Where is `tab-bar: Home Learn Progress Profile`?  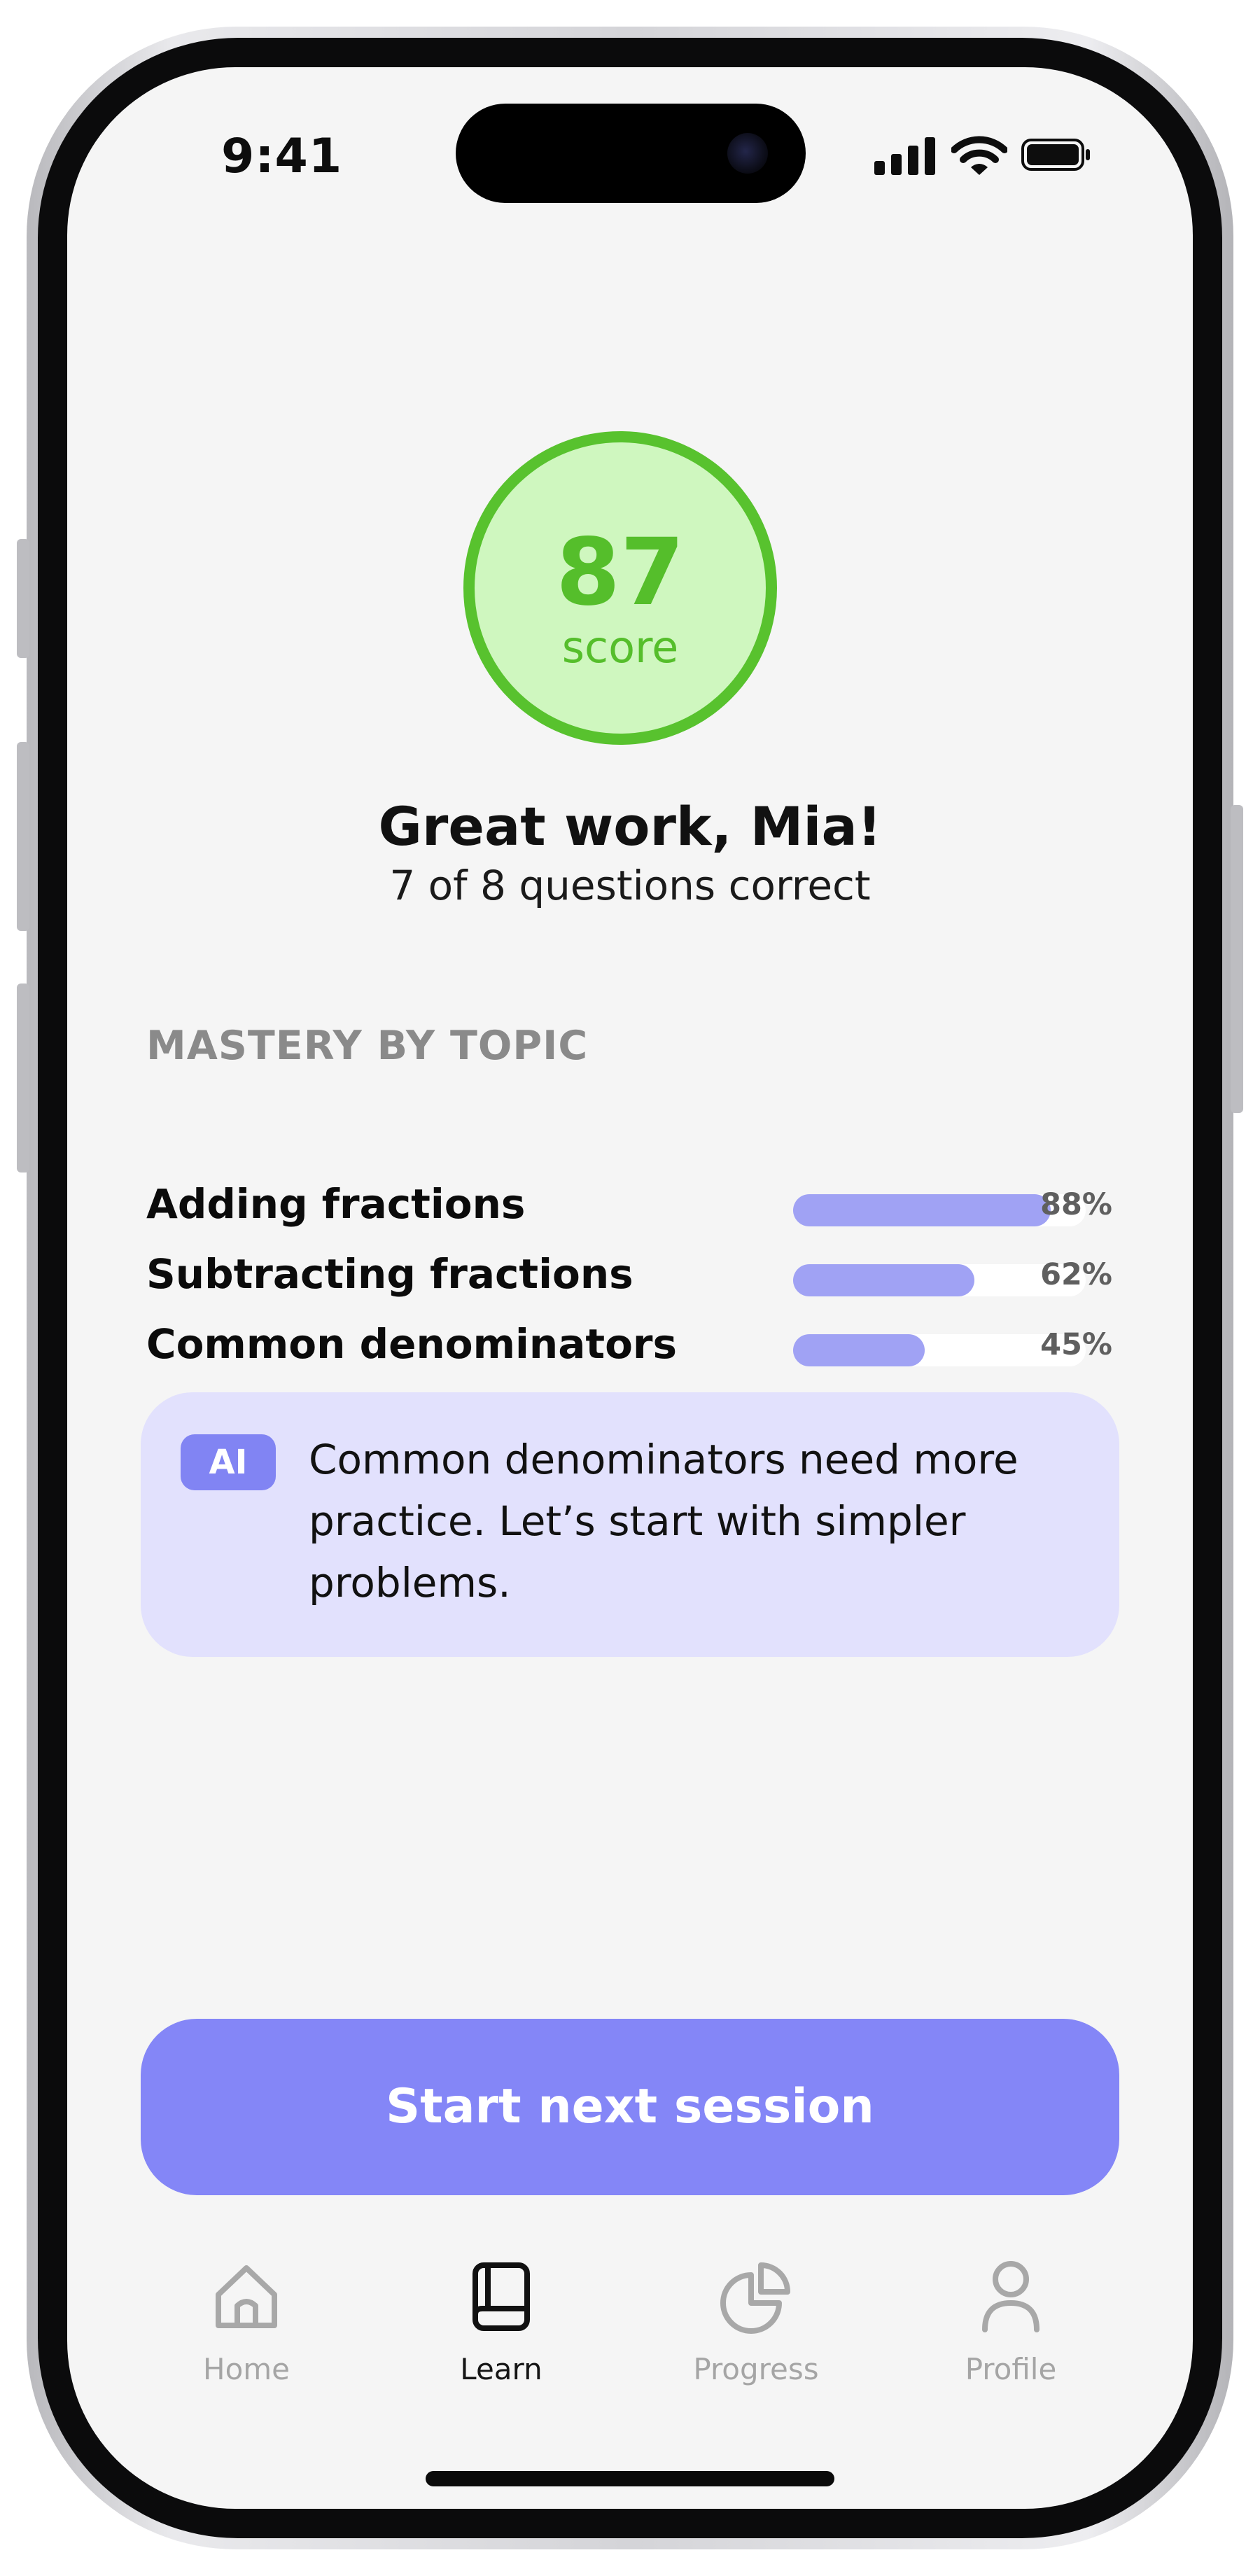 tab-bar: Home Learn Progress Profile is located at coordinates (630, 2338).